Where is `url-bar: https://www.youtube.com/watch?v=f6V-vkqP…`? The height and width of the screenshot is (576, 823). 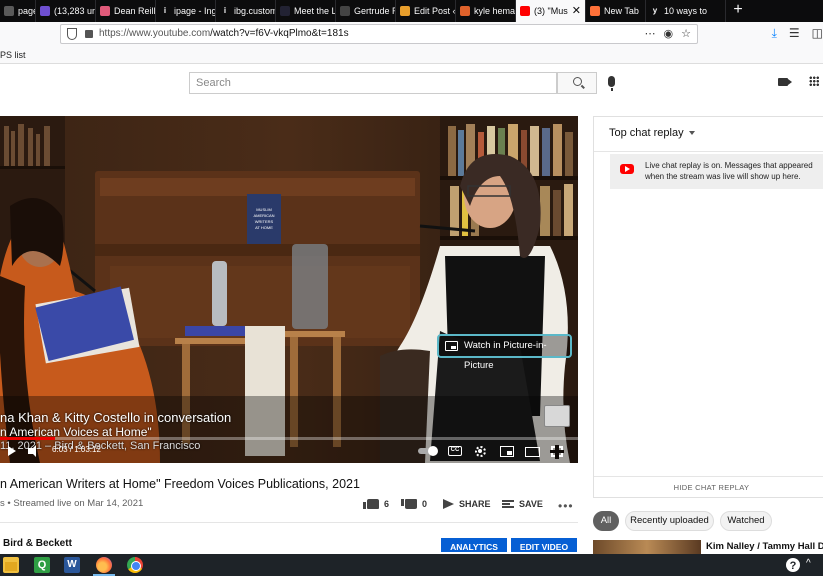
url-bar: https://www.youtube.com/watch?v=f6V-vkqP… is located at coordinates (379, 34).